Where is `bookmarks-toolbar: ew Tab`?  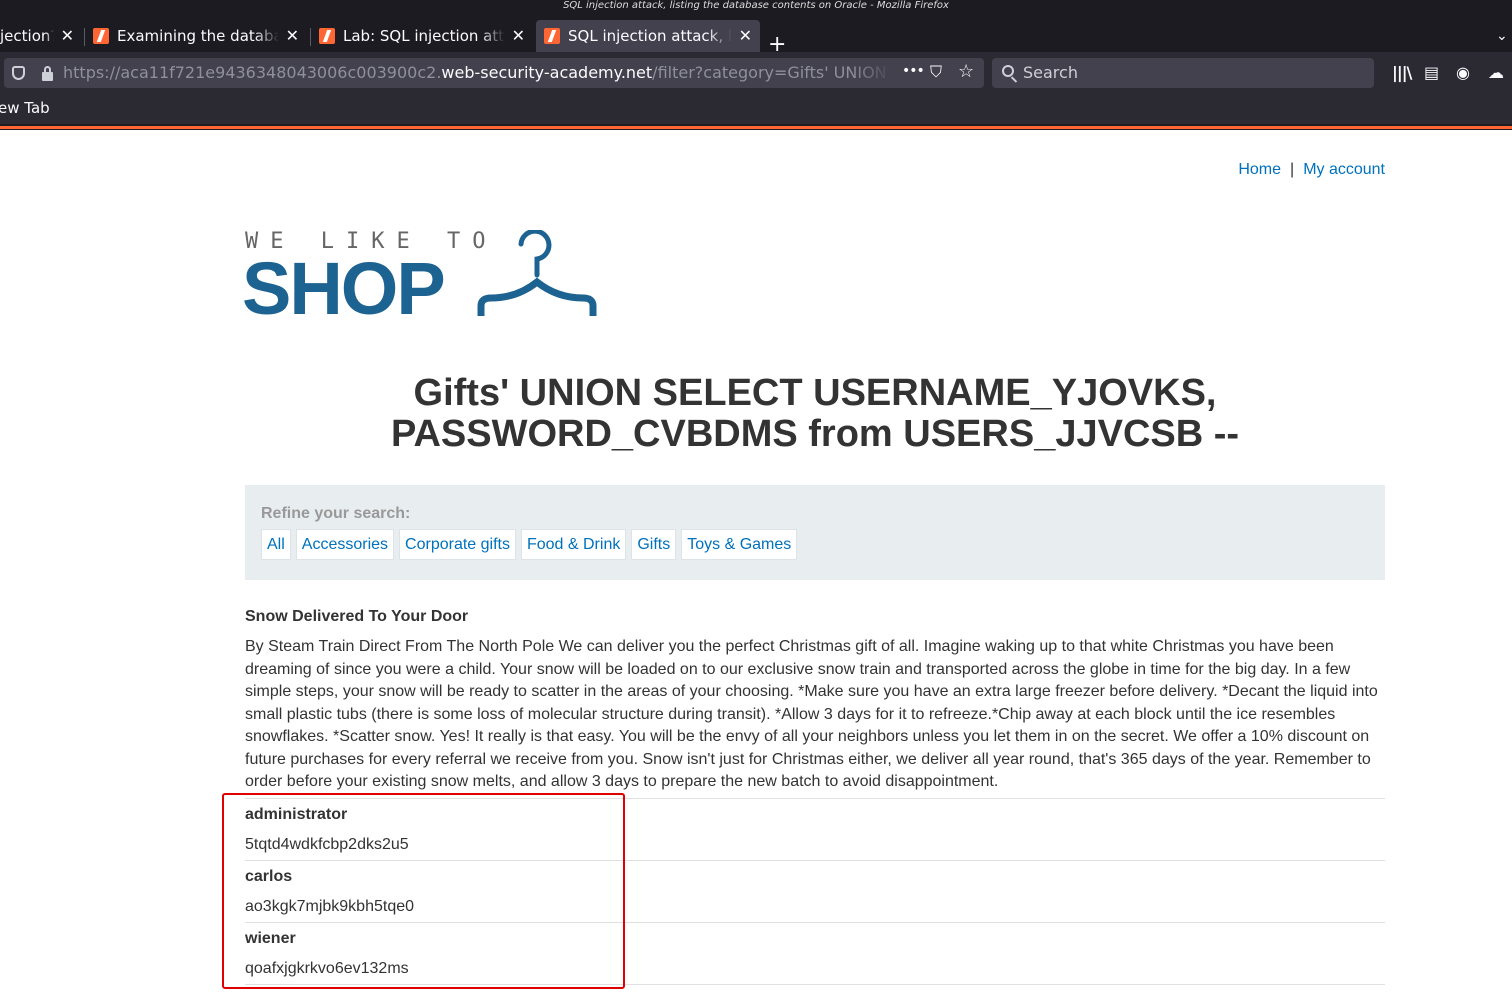 bookmarks-toolbar: ew Tab is located at coordinates (756, 109).